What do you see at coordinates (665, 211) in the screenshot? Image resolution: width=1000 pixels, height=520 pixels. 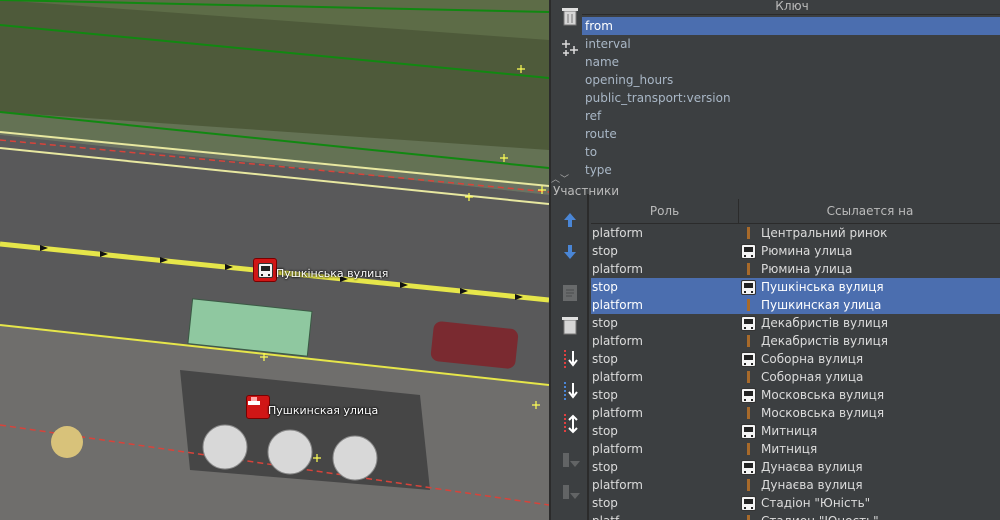 I see `column-header-role: Роль` at bounding box center [665, 211].